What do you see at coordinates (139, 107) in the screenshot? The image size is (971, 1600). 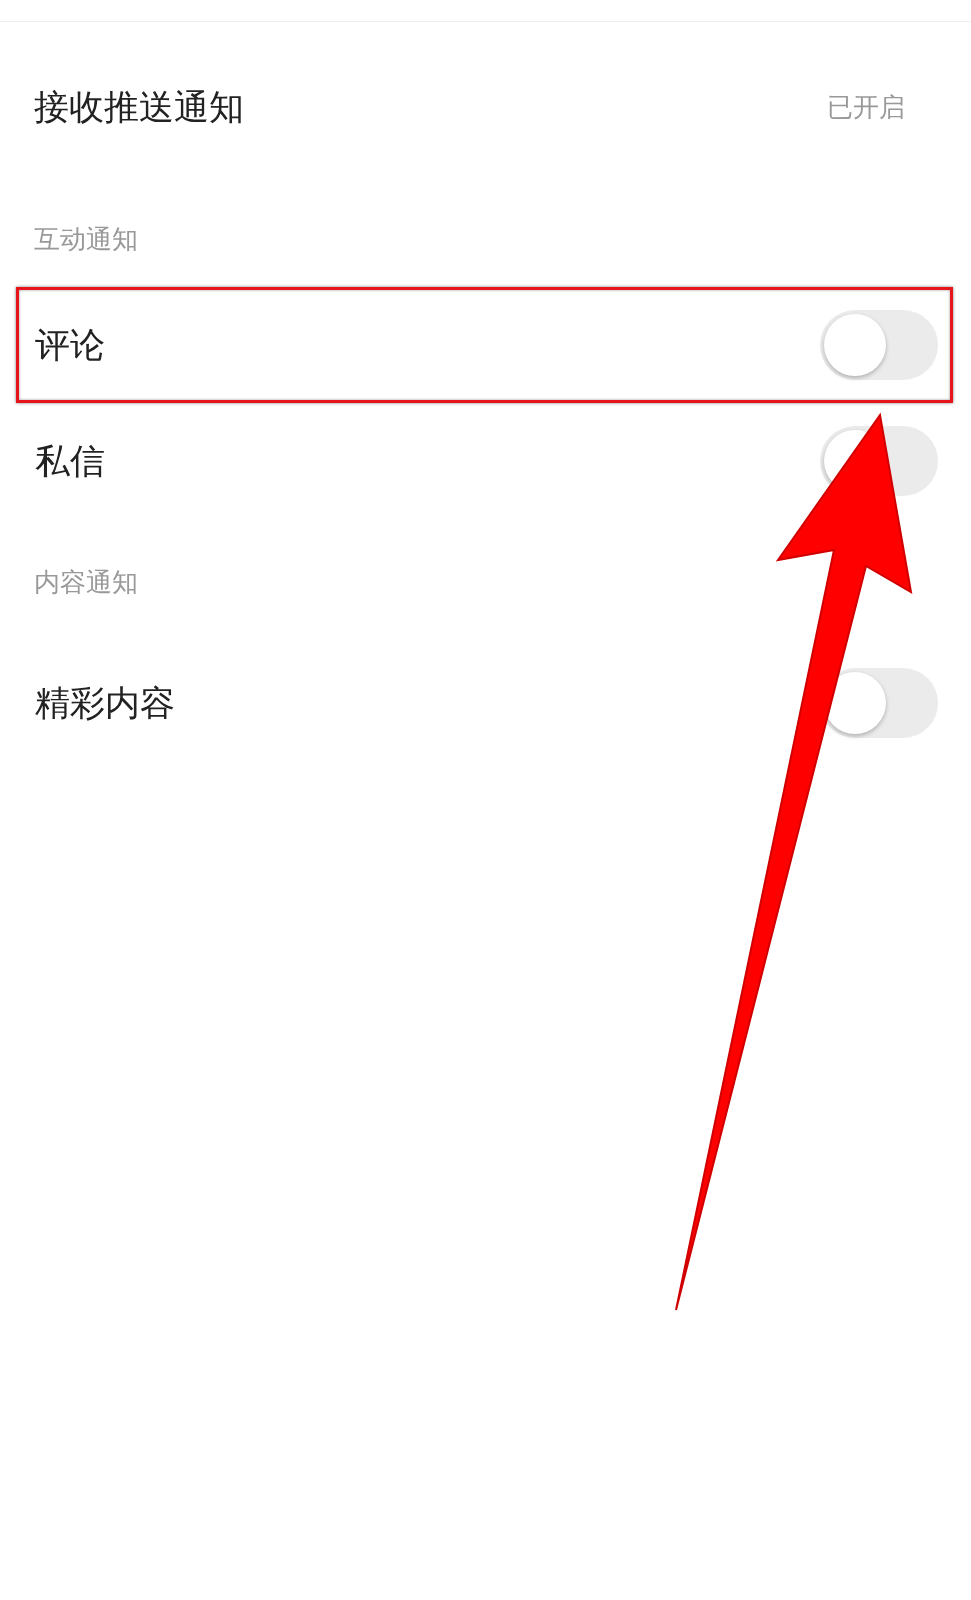 I see `setting-label: 接收推送通知` at bounding box center [139, 107].